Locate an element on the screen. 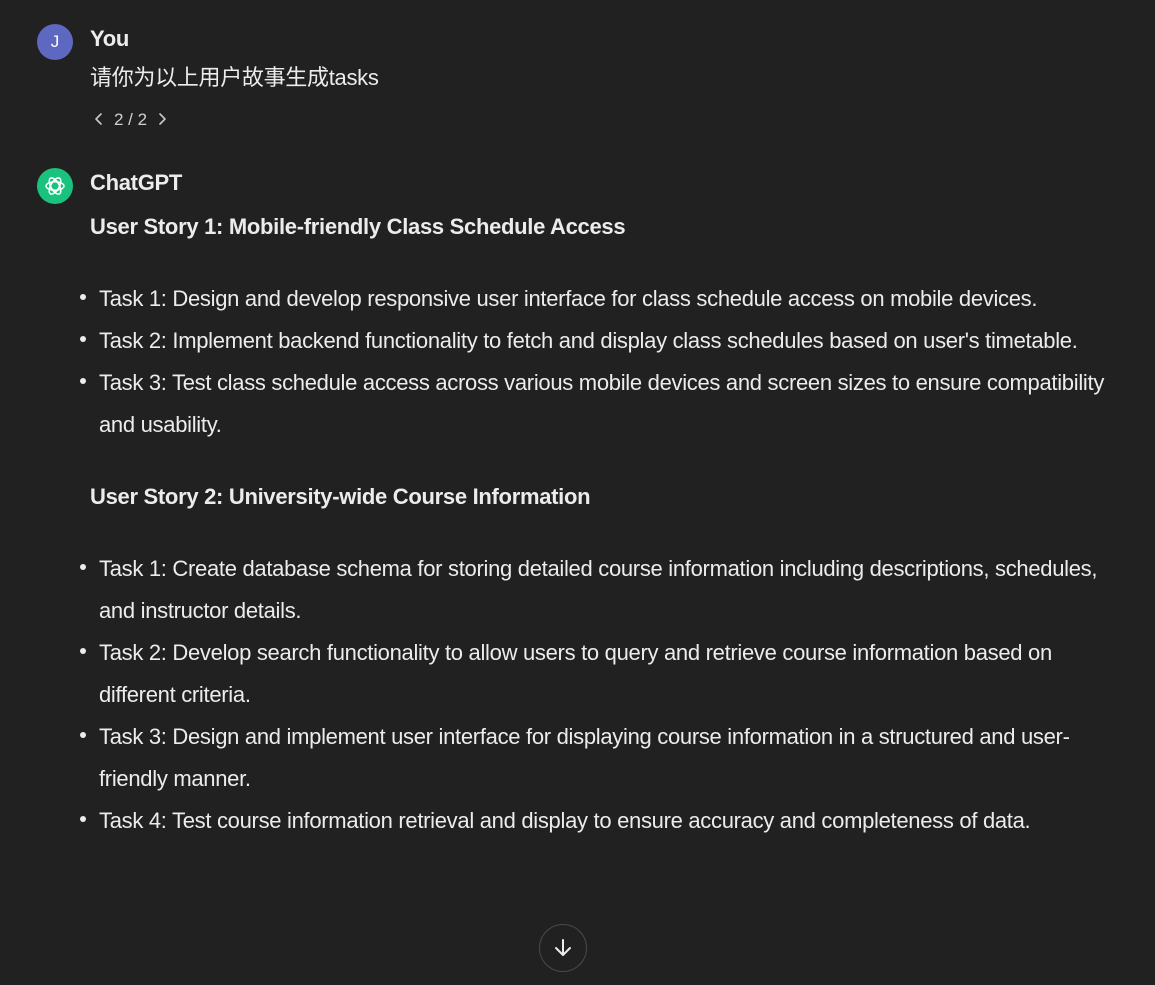 The height and width of the screenshot is (985, 1155). user-message: 请你为以上用户故事生成tasks is located at coordinates (234, 77).